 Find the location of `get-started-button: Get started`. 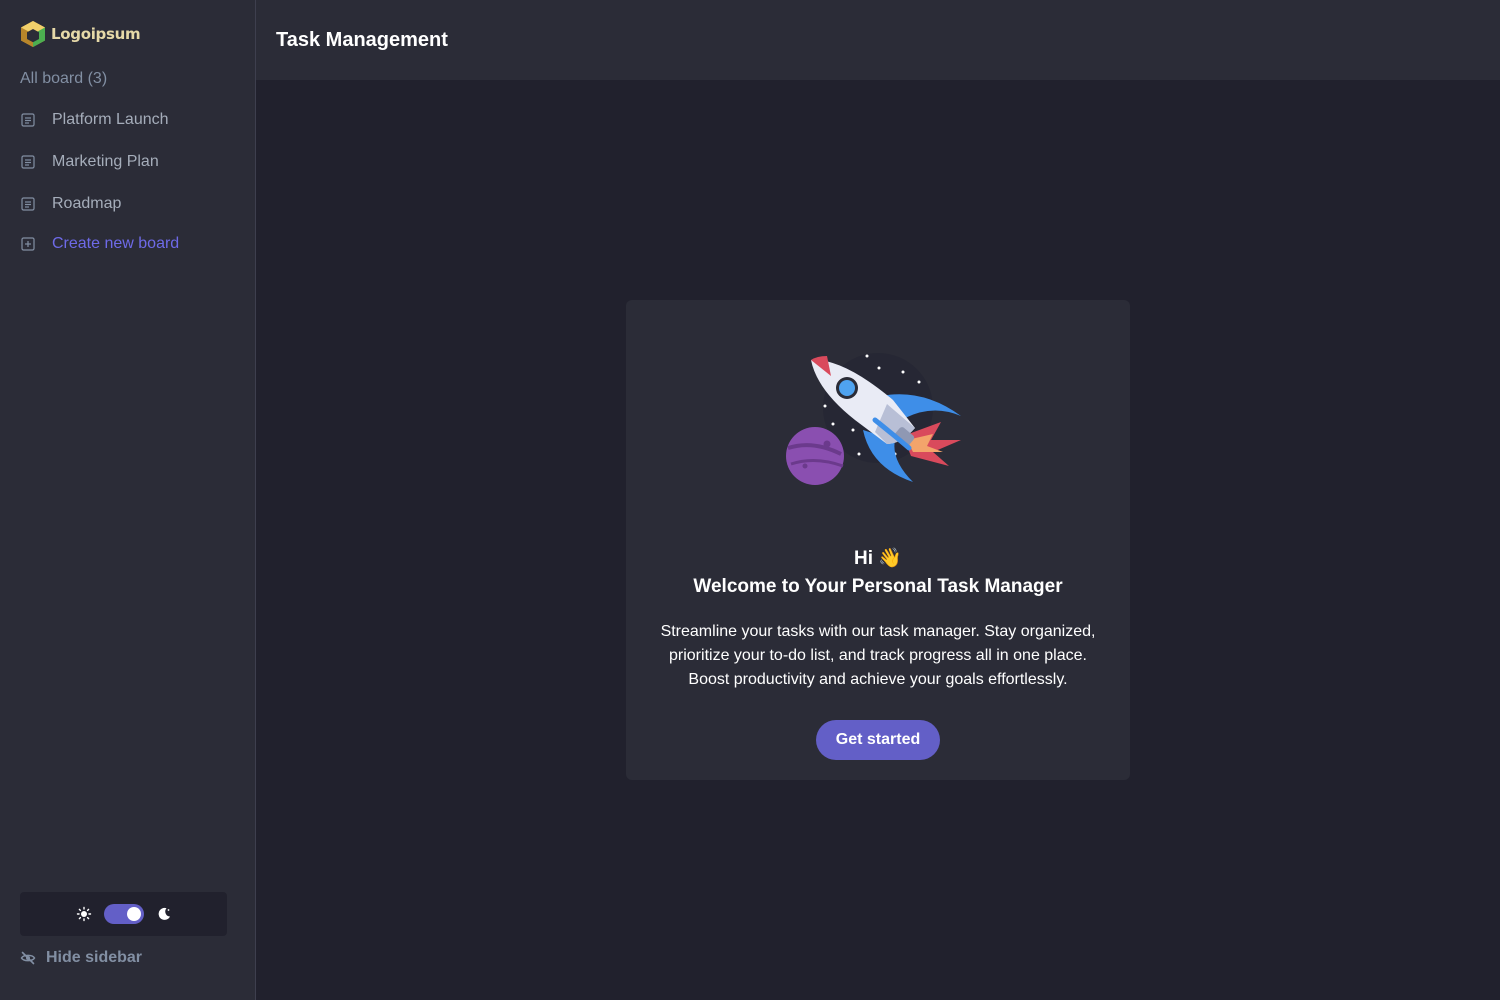

get-started-button: Get started is located at coordinates (878, 740).